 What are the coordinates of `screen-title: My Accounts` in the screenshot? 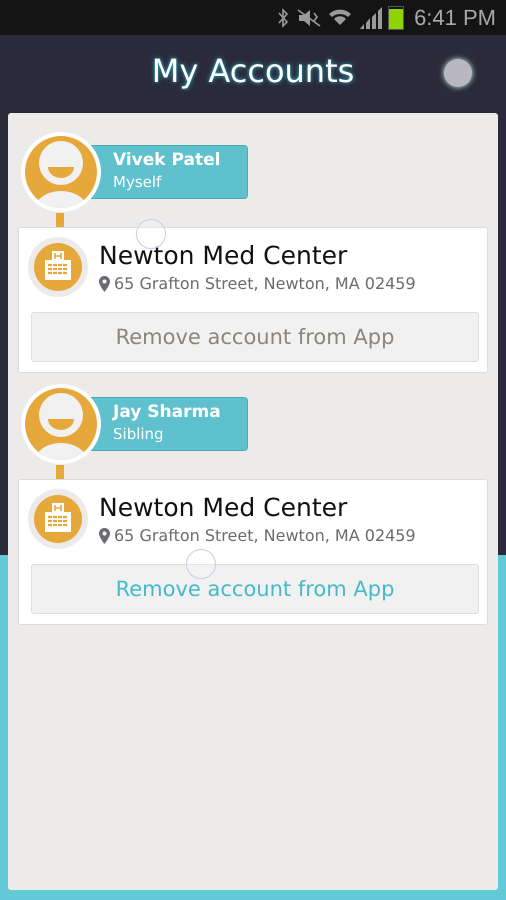 It's located at (253, 71).